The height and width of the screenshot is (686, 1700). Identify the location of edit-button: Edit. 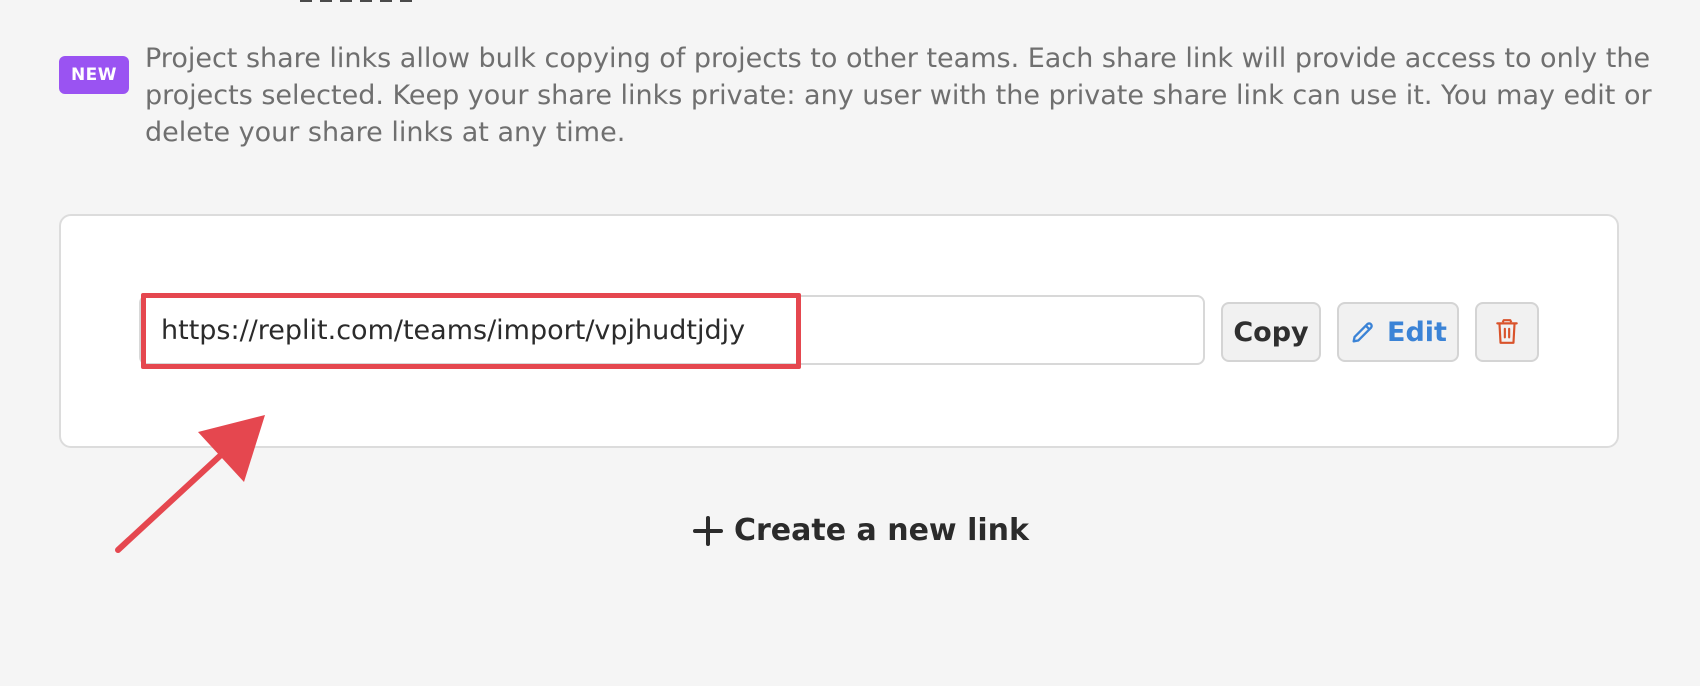
(1398, 332).